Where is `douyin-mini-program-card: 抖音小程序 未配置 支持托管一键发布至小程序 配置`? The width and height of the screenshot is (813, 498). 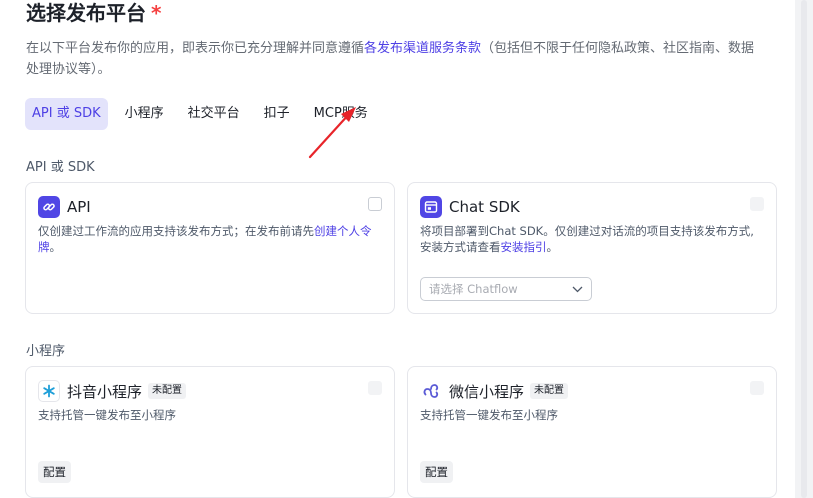 douyin-mini-program-card: 抖音小程序 未配置 支持托管一键发布至小程序 配置 is located at coordinates (210, 432).